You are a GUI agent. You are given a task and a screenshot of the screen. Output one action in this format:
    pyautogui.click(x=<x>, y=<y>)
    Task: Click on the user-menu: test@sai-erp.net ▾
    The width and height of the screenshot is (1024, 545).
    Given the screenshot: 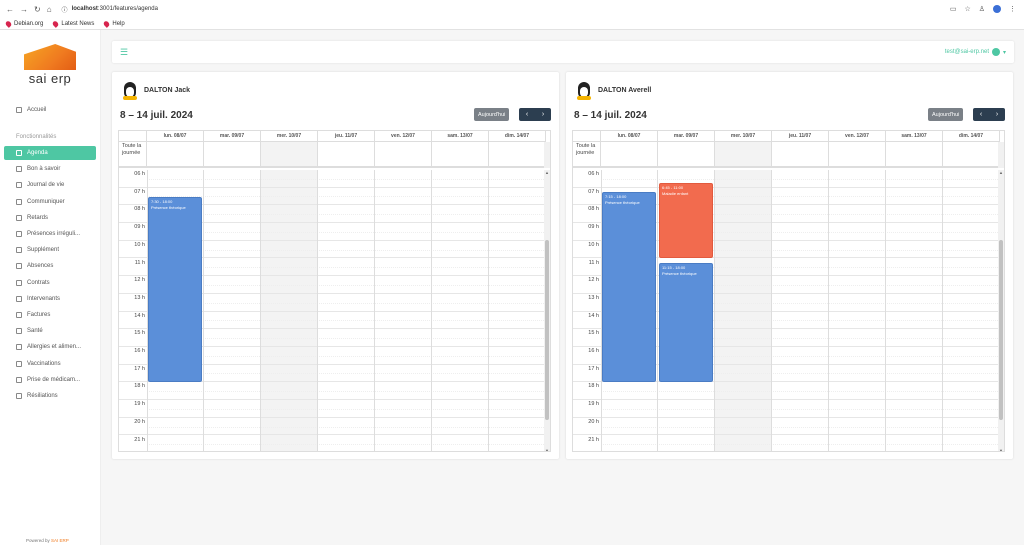 What is the action you would take?
    pyautogui.click(x=975, y=52)
    